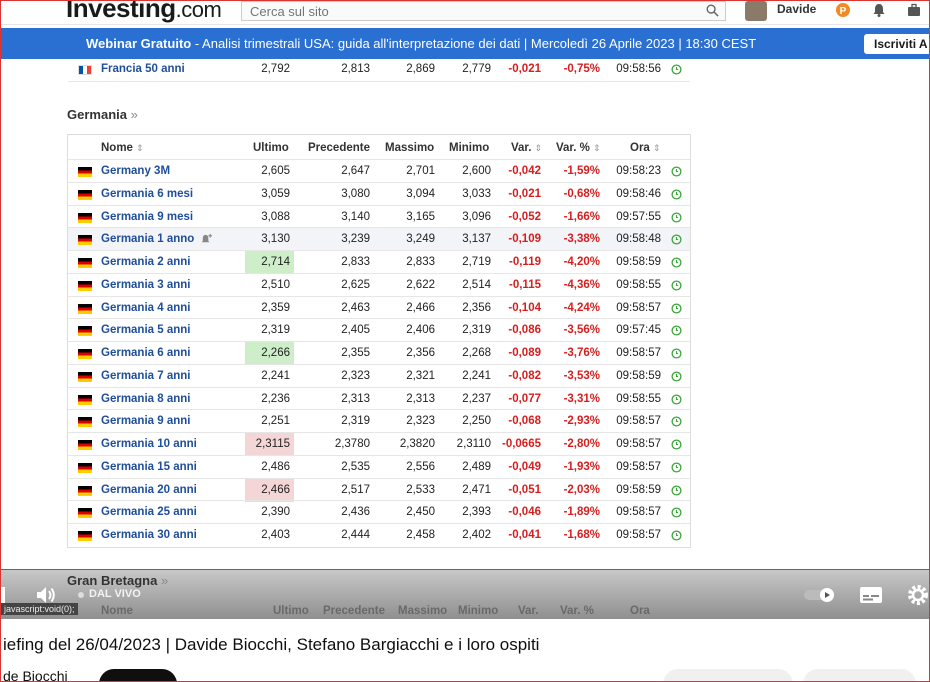 This screenshot has height=682, width=930. Describe the element at coordinates (85, 377) in the screenshot. I see `flag-germany-icon` at that location.